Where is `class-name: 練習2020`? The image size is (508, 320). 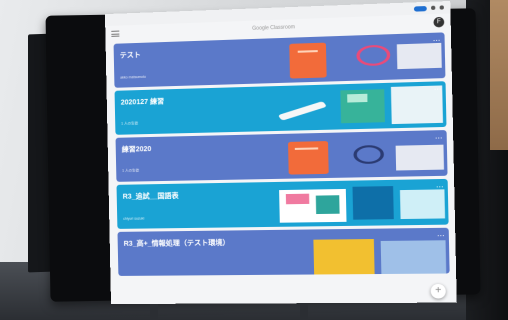
class-name: 練習2020 is located at coordinates (137, 149).